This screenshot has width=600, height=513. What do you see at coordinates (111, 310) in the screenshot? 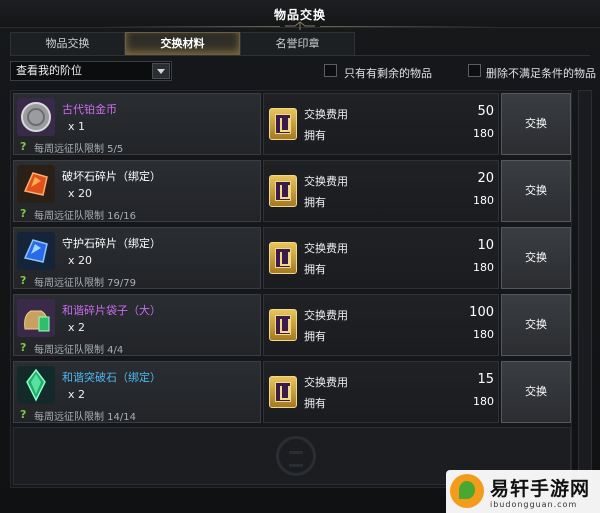
I see `item-name: 和谐碎片袋子（大）` at bounding box center [111, 310].